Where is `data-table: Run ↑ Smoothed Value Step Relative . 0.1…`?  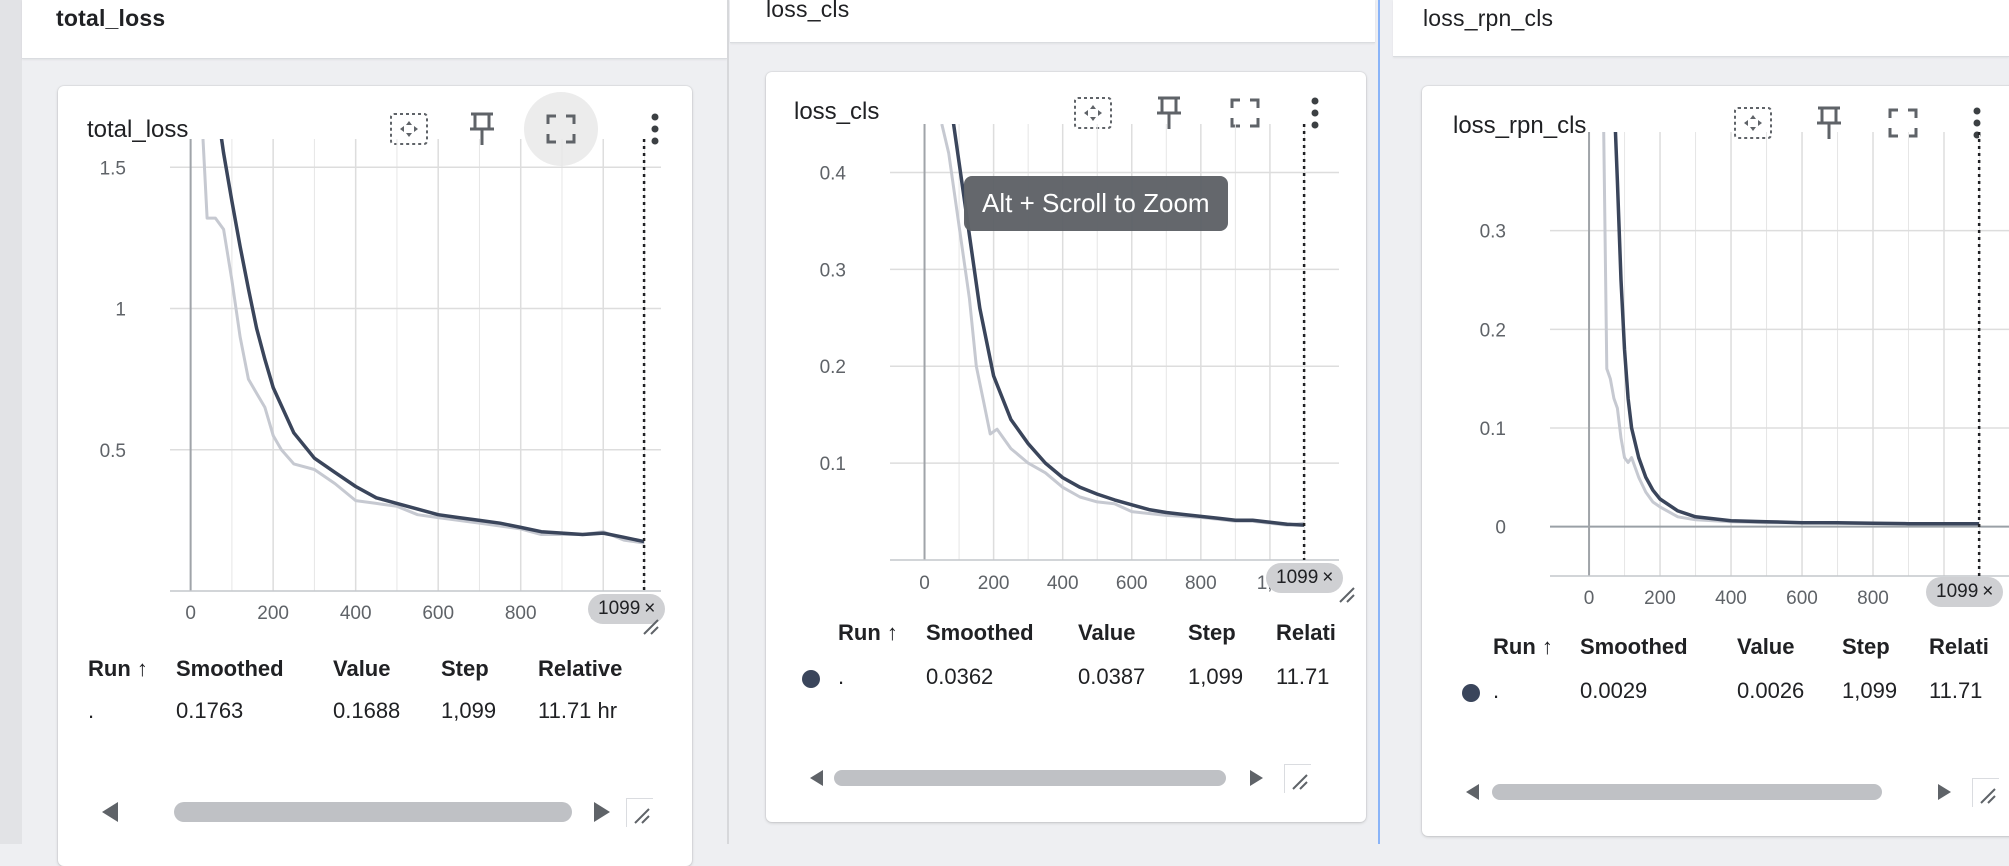 data-table: Run ↑ Smoothed Value Step Relative . 0.1… is located at coordinates (375, 706).